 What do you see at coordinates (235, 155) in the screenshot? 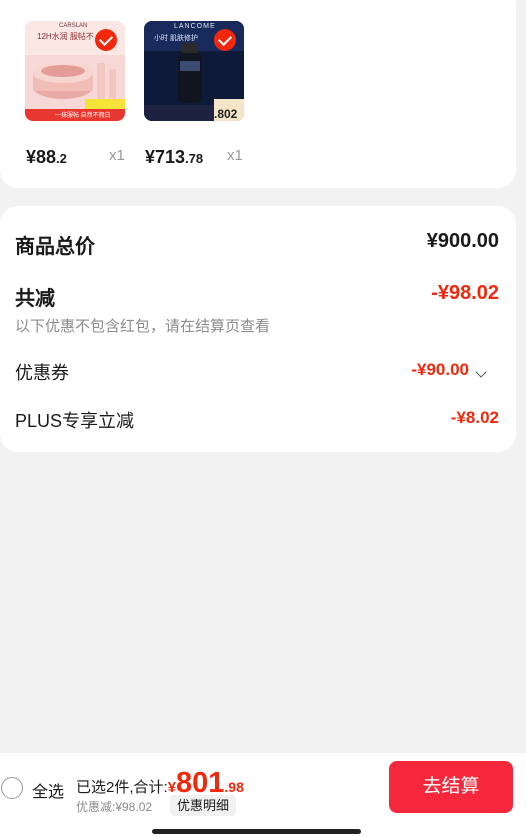
I see `product-2-qty: x1` at bounding box center [235, 155].